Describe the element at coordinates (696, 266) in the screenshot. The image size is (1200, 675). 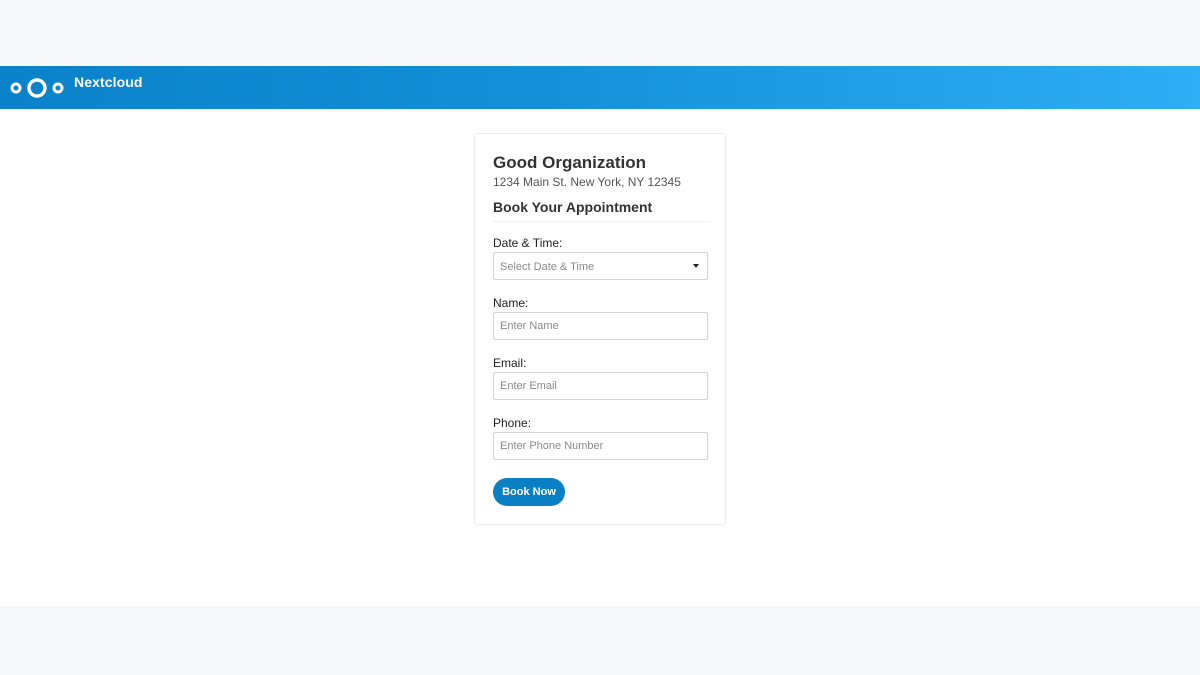
I see `chevron-down-icon` at that location.